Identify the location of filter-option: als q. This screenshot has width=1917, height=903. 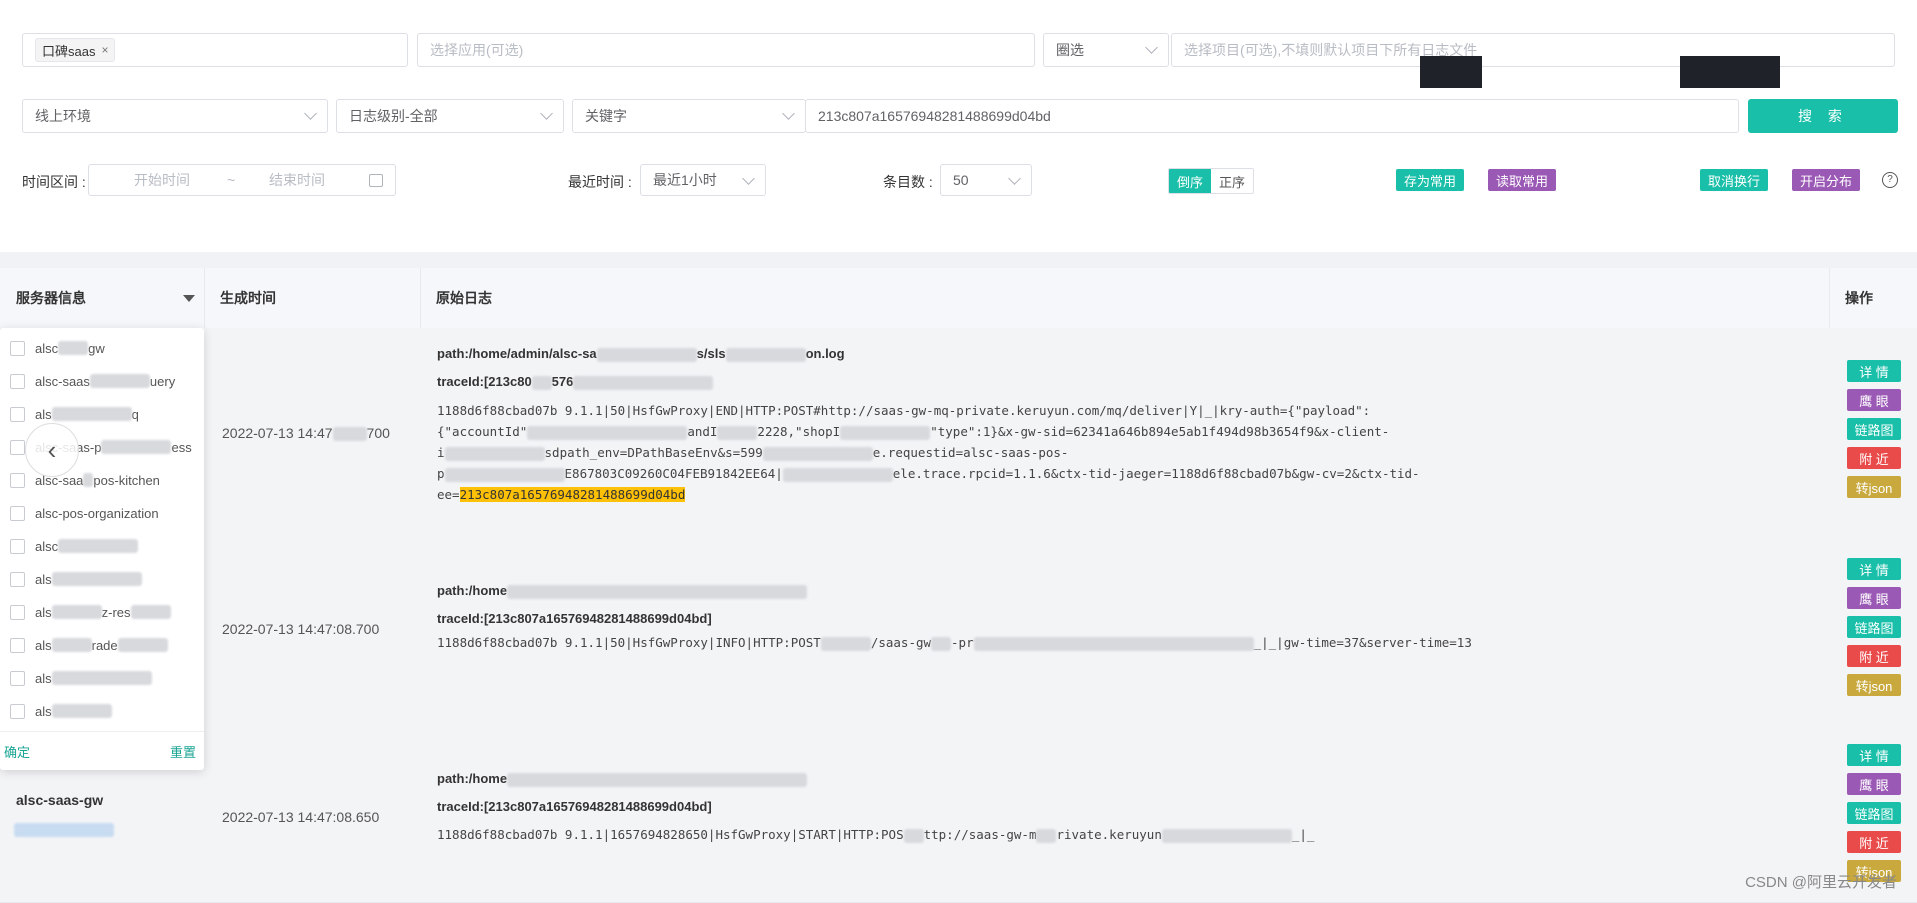
(74, 414).